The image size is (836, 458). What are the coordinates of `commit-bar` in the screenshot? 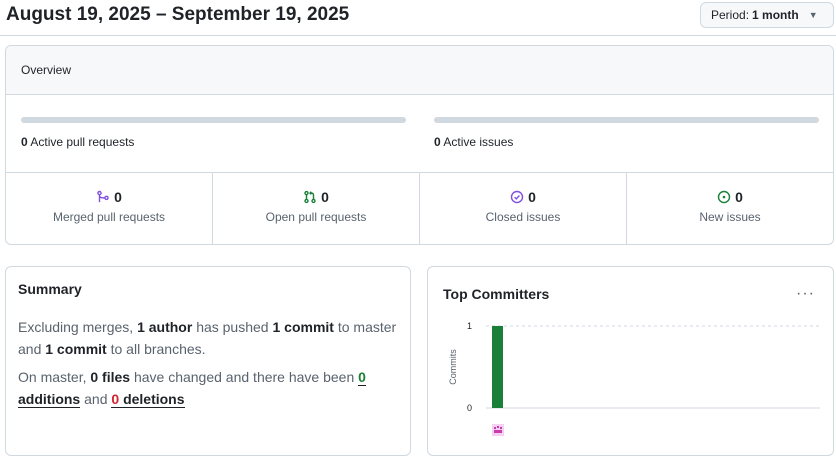 It's located at (497, 367).